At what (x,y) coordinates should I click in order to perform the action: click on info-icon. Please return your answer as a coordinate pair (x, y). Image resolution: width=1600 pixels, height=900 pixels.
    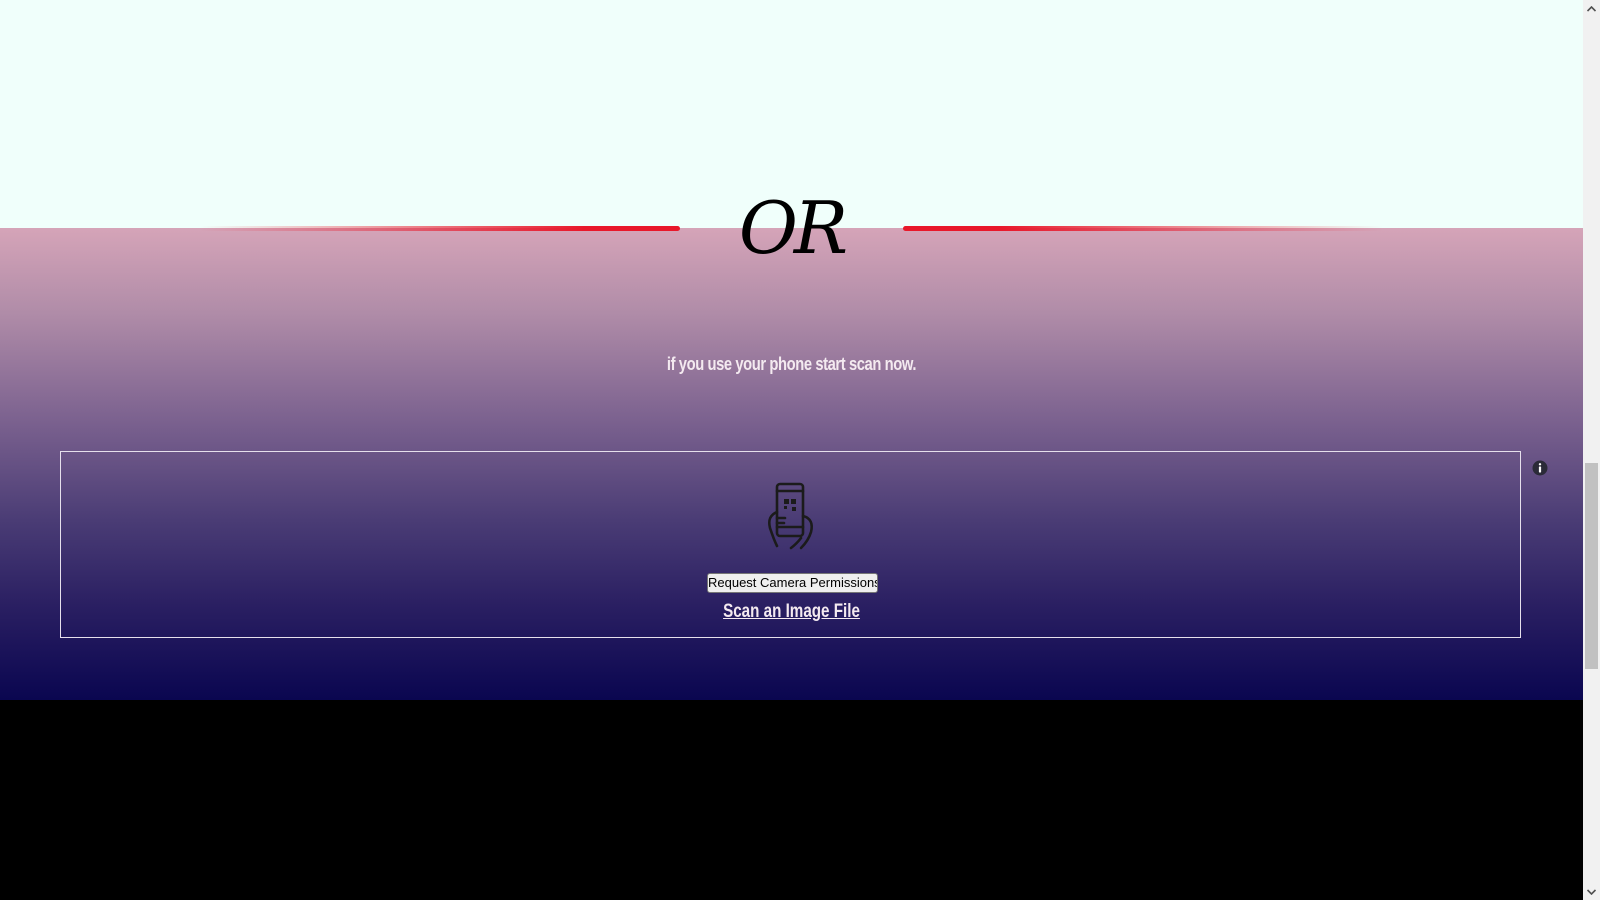
    Looking at the image, I should click on (1540, 468).